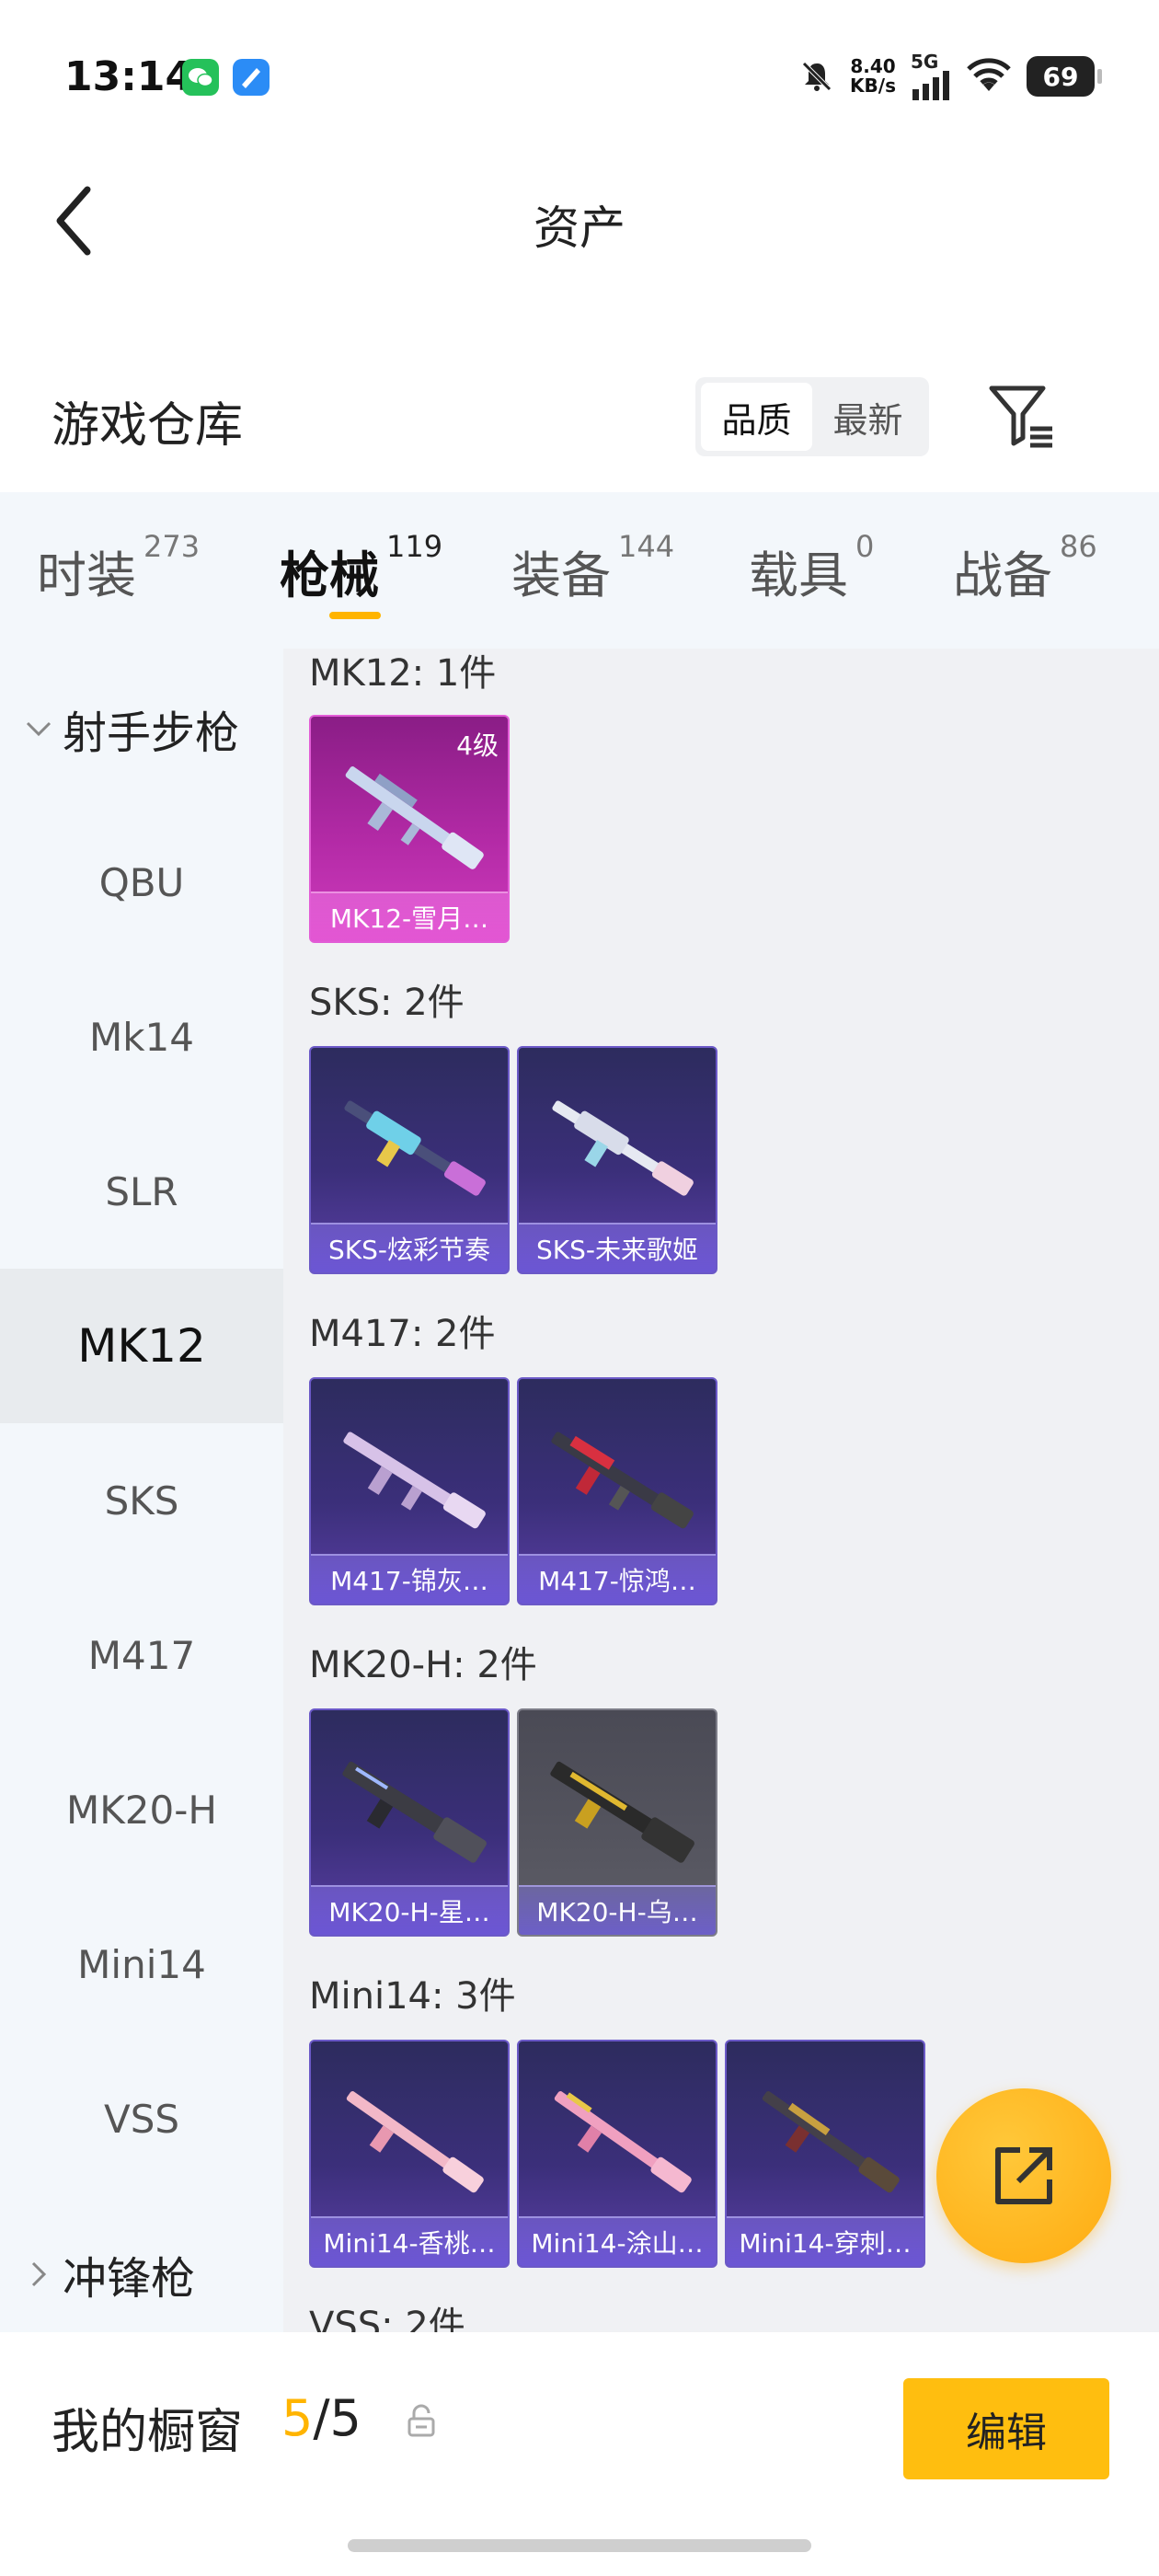  Describe the element at coordinates (414, 546) in the screenshot. I see `tab-count: 119` at that location.